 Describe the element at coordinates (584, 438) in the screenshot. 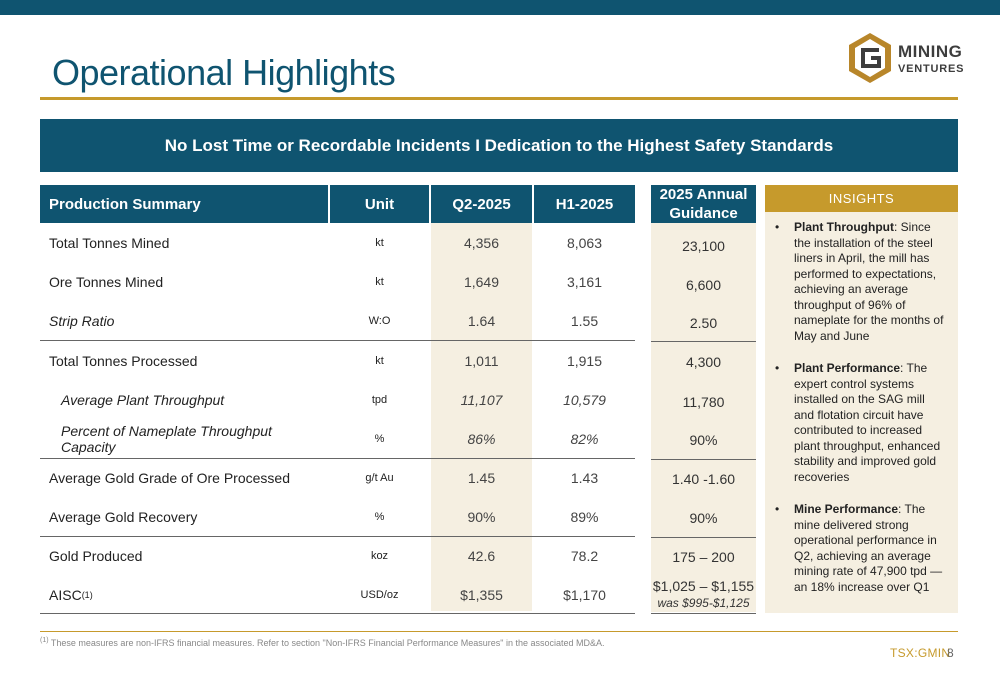

I see `row-h1-value: 82%` at that location.